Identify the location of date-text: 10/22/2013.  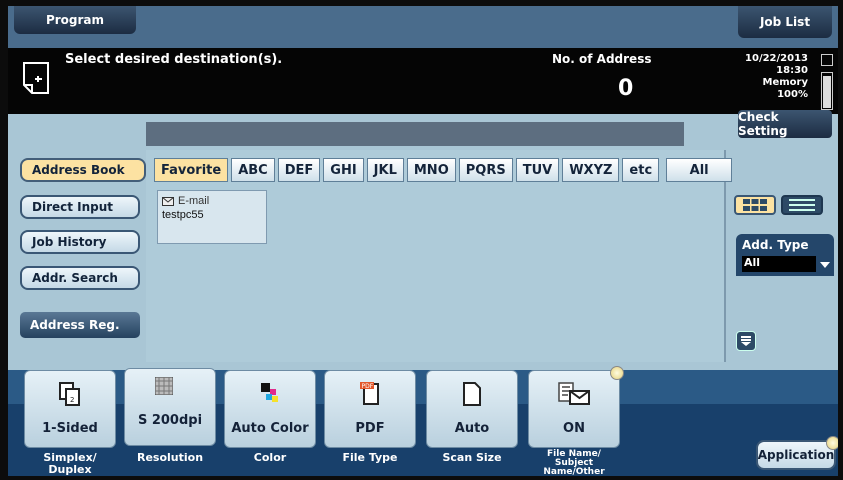
(776, 58).